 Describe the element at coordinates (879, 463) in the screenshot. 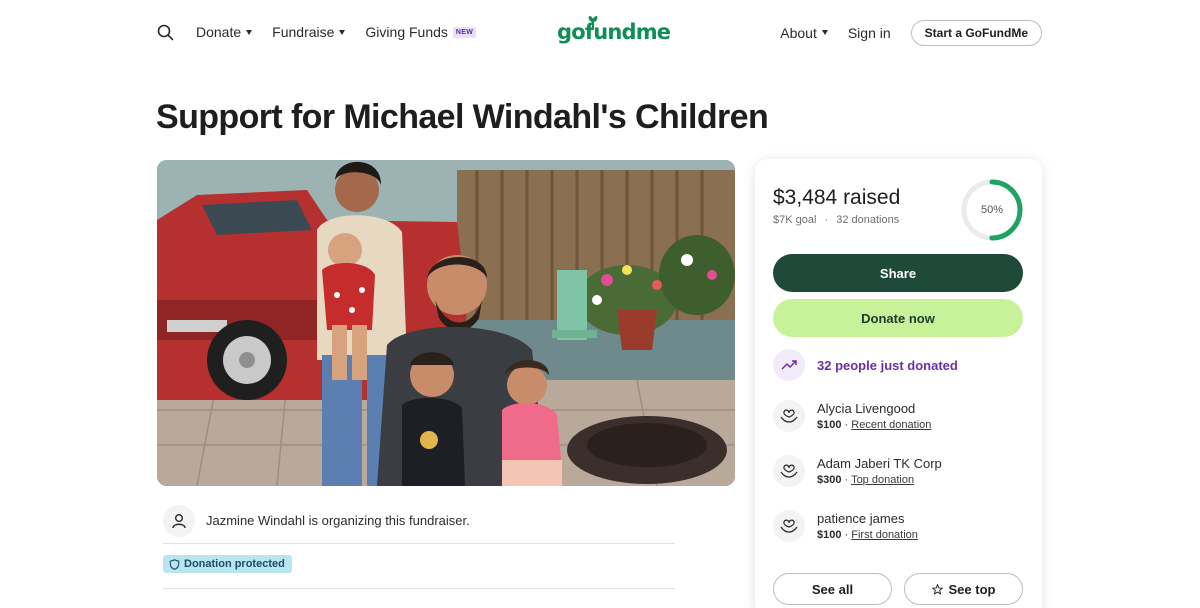

I see `donor-name: Adam Jaberi TK Corp` at that location.